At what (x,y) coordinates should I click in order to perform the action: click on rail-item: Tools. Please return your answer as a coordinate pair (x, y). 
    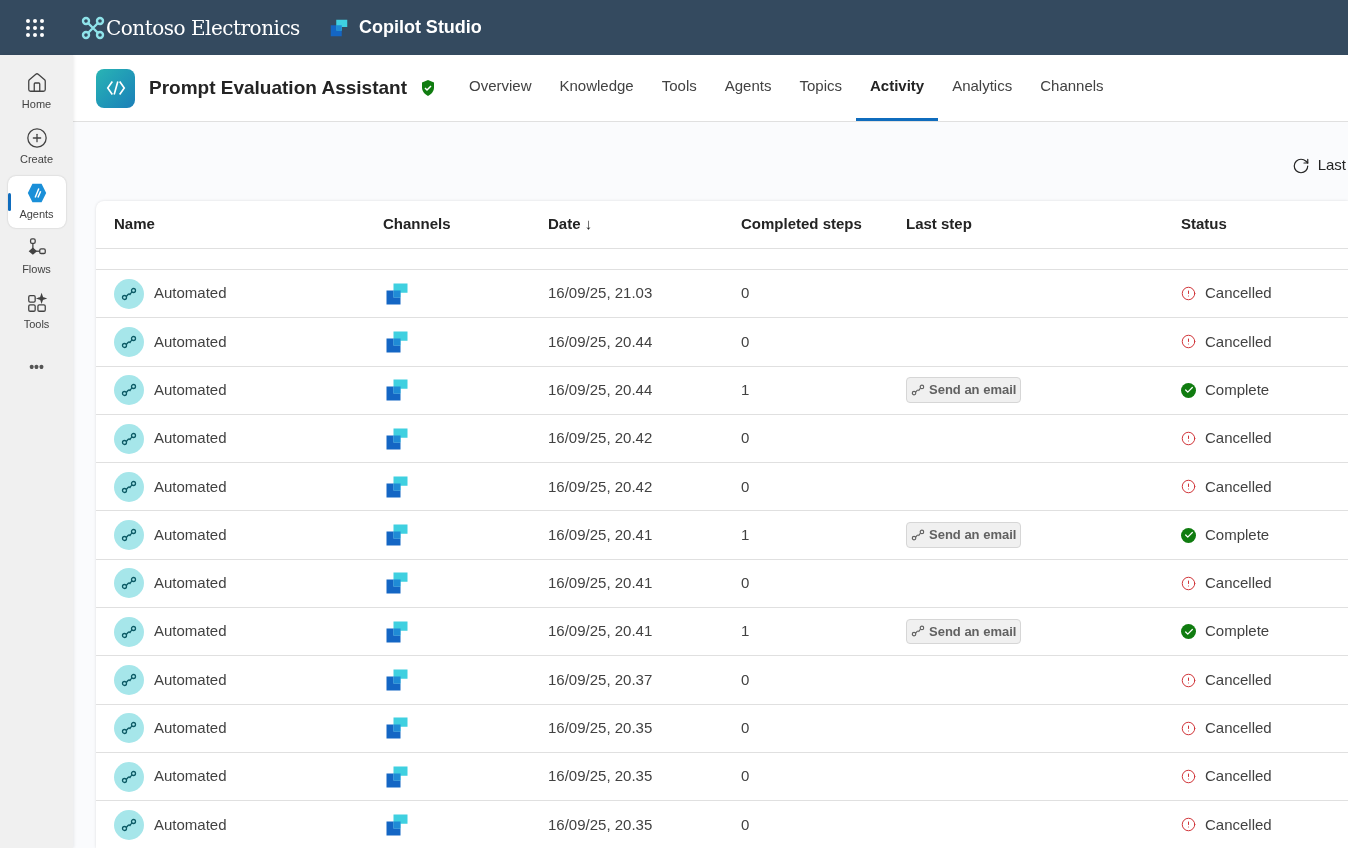
    Looking at the image, I should click on (36, 312).